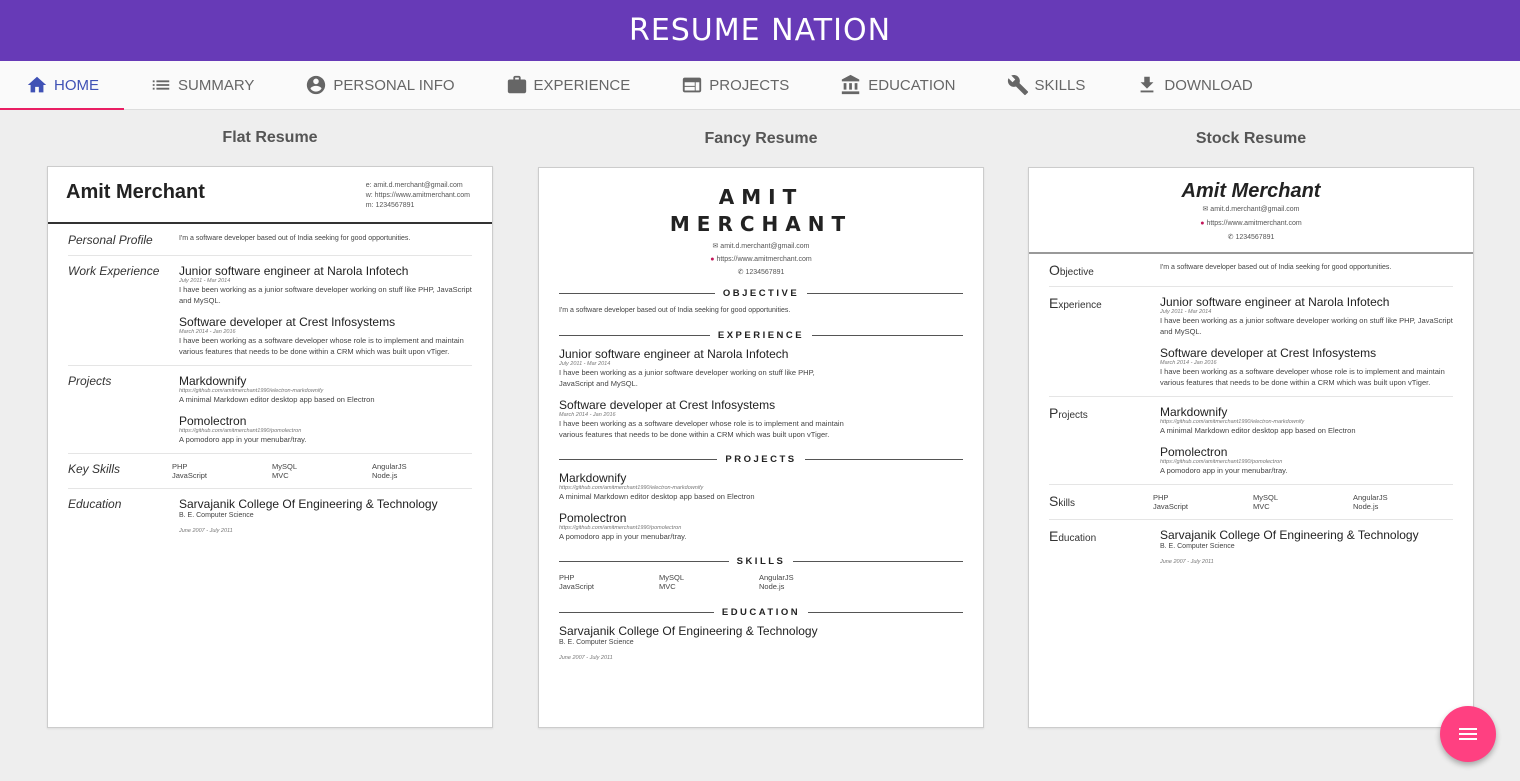 The height and width of the screenshot is (781, 1520). What do you see at coordinates (216, 515) in the screenshot?
I see `degree: B. E. Computer Science` at bounding box center [216, 515].